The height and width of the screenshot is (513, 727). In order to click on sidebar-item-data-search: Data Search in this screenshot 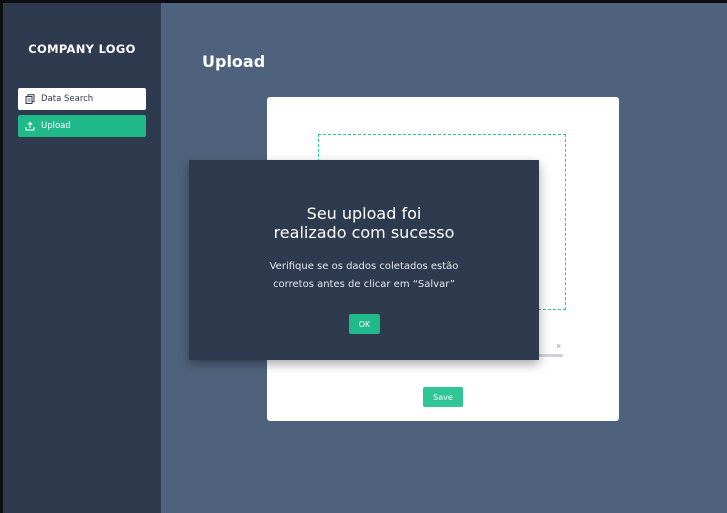, I will do `click(82, 99)`.